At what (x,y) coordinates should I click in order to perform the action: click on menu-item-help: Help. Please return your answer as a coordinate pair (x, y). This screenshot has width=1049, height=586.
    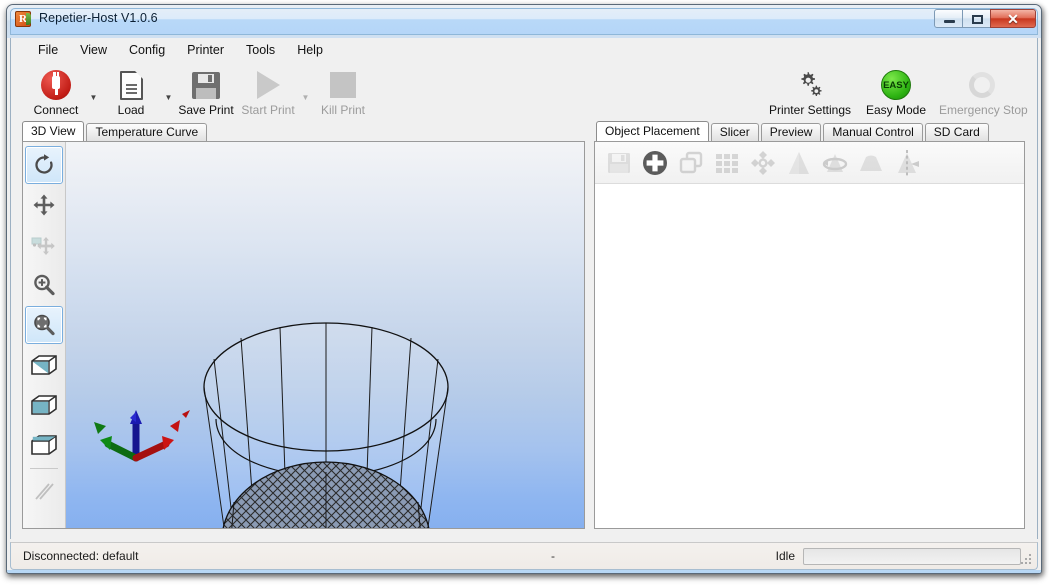
    Looking at the image, I should click on (310, 50).